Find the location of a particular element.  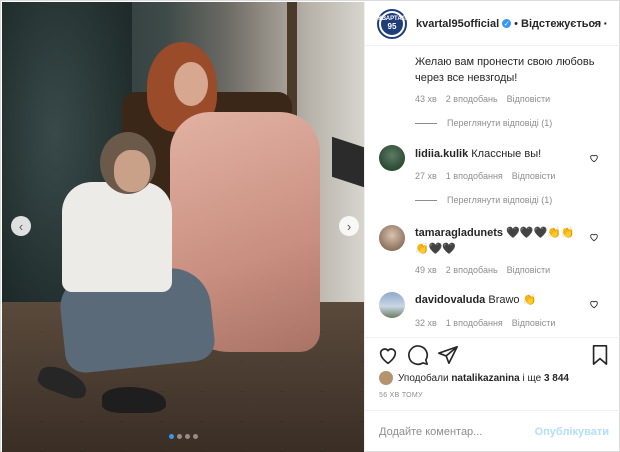

comment-username: lidiia.kulik is located at coordinates (441, 154).